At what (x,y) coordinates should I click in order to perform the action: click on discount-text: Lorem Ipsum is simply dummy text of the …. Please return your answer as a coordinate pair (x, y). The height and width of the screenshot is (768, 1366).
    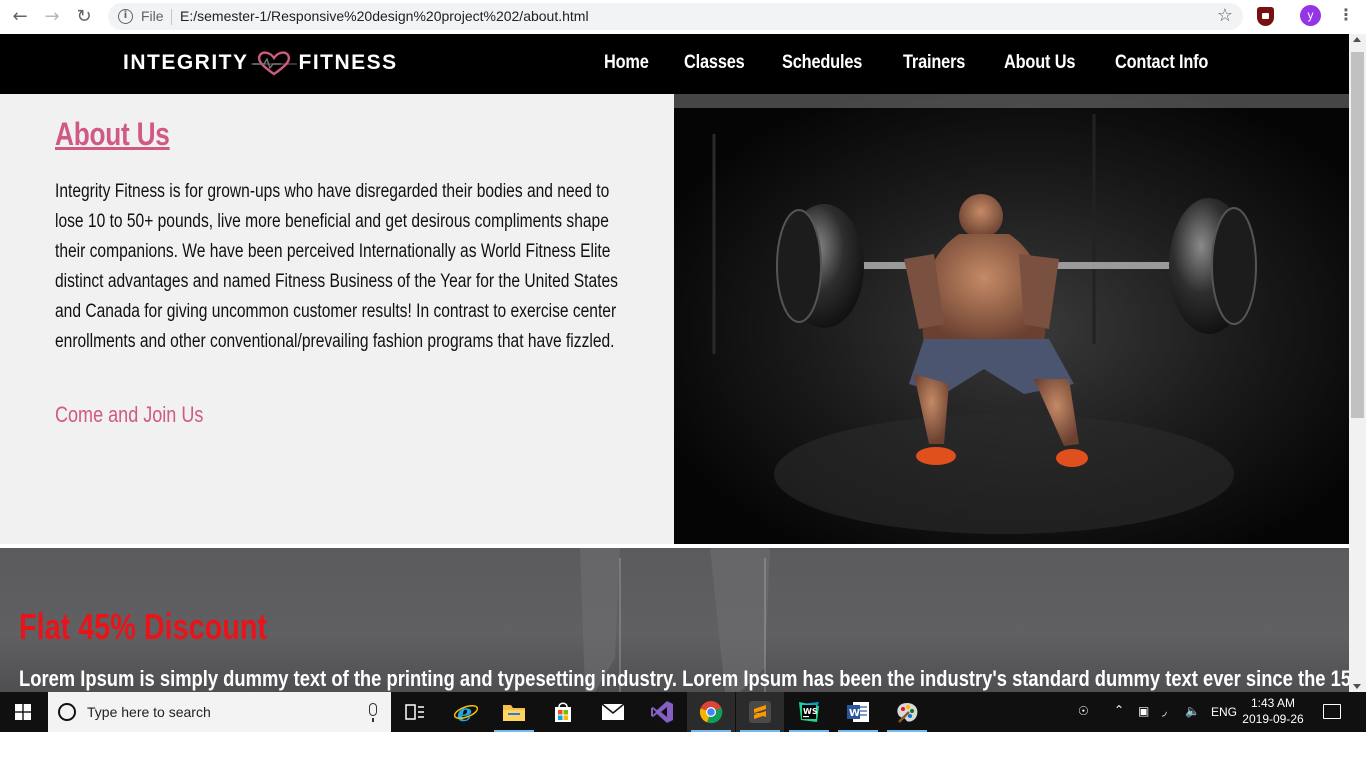
    Looking at the image, I should click on (684, 678).